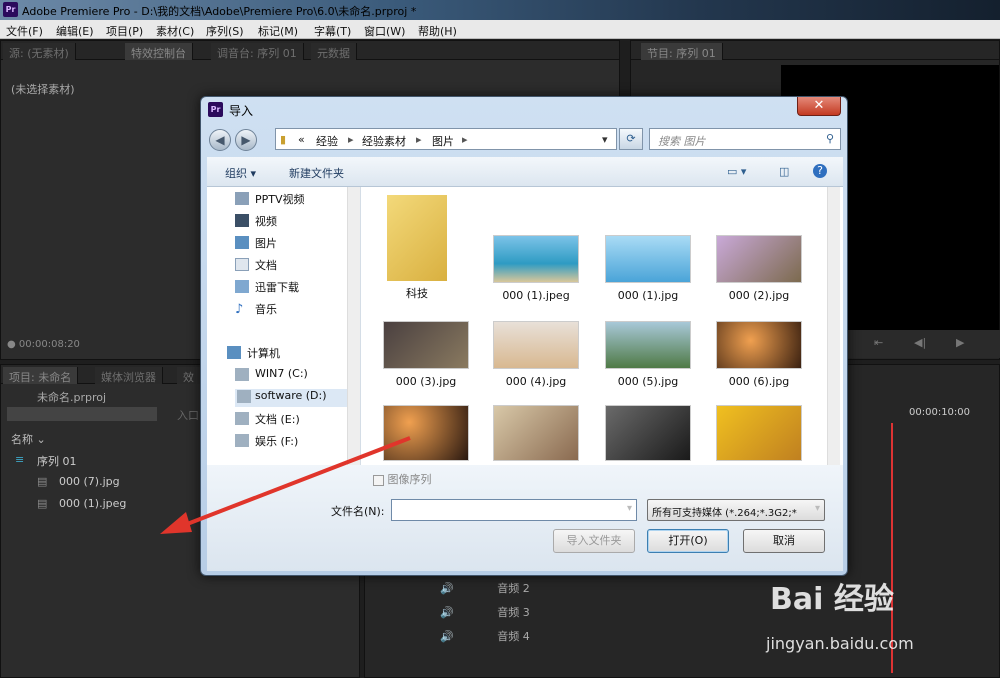  What do you see at coordinates (840, 643) in the screenshot?
I see `watermark-url: jingyan.baidu.com` at bounding box center [840, 643].